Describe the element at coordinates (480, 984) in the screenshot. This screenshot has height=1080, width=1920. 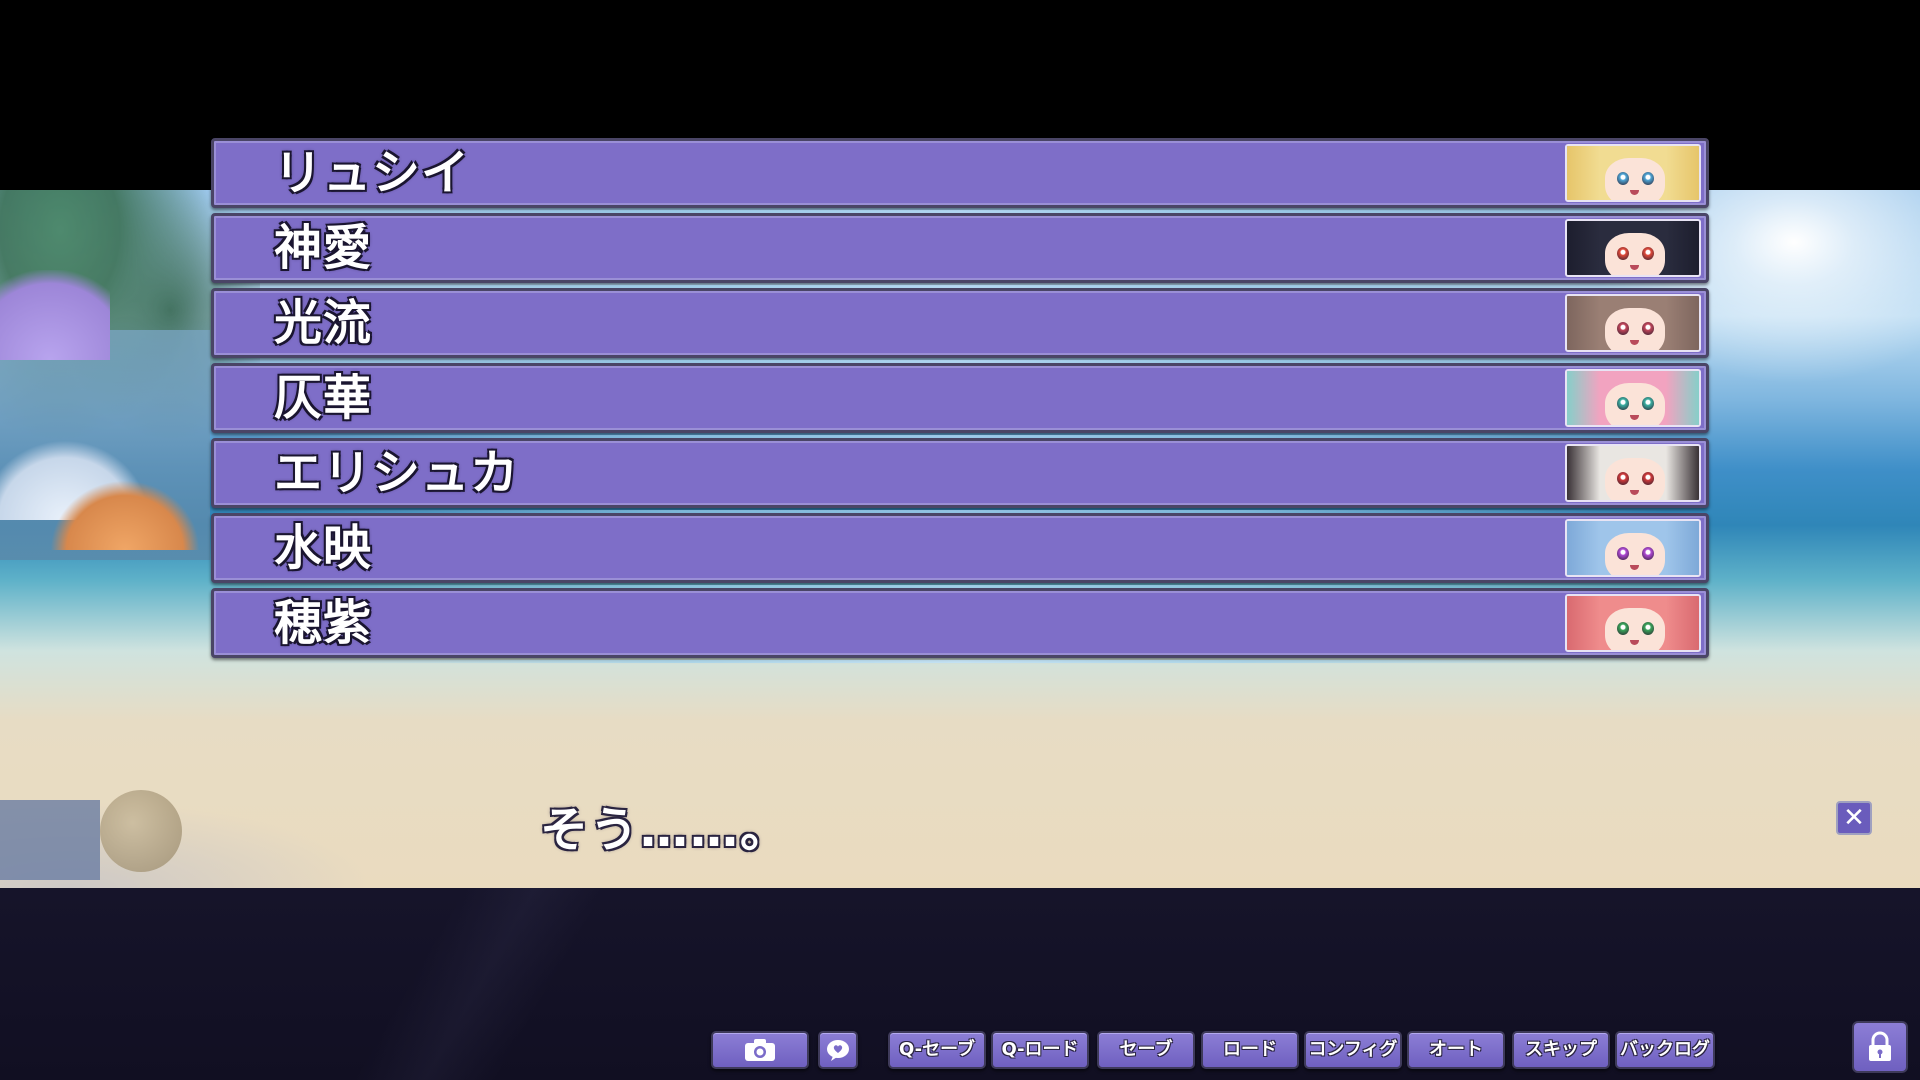
I see `panel-decoration` at that location.